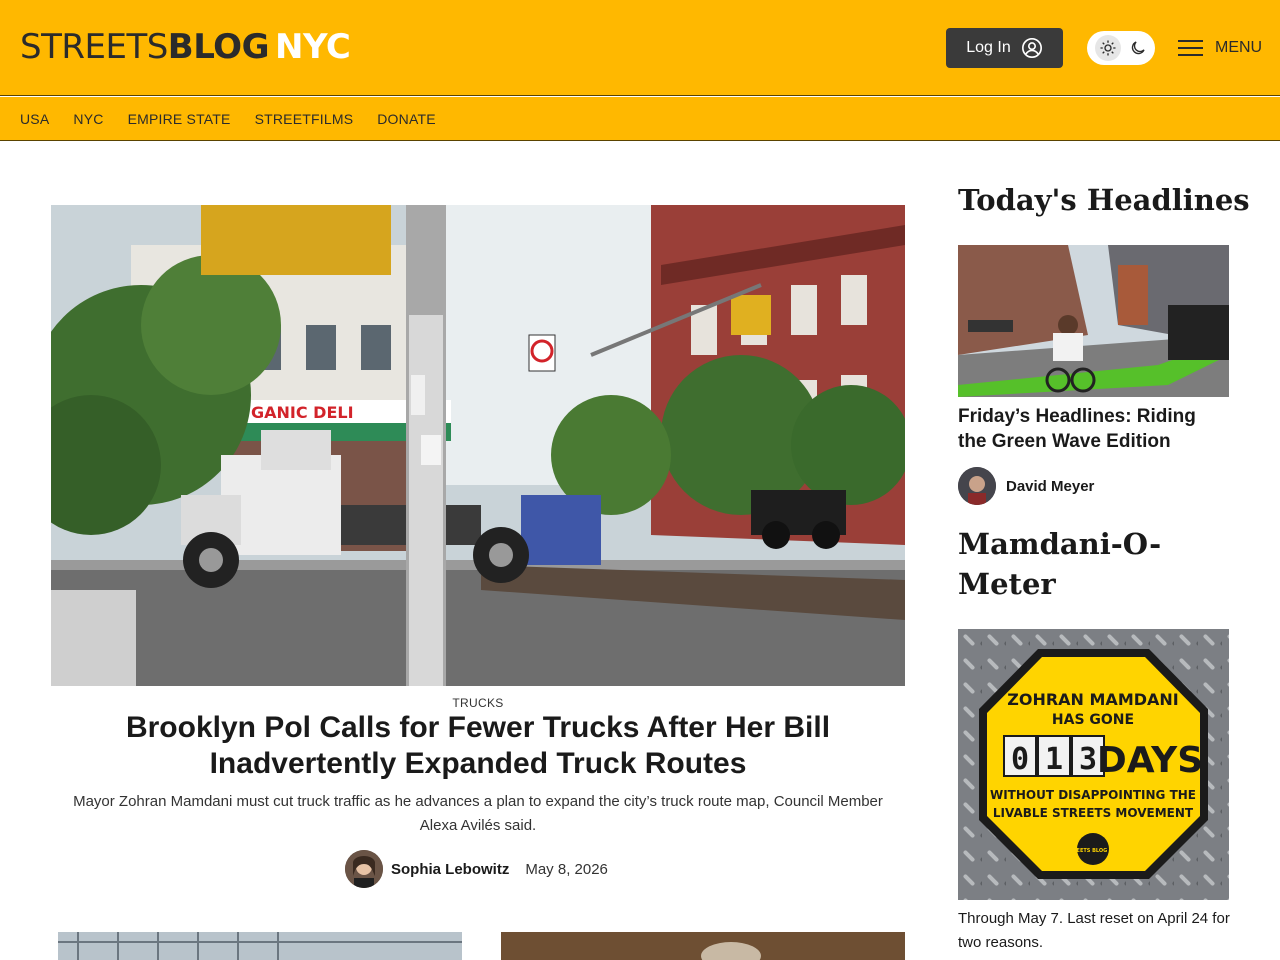  What do you see at coordinates (1093, 564) in the screenshot?
I see `mamdani-o-meter-title: Mamdani-O-Meter` at bounding box center [1093, 564].